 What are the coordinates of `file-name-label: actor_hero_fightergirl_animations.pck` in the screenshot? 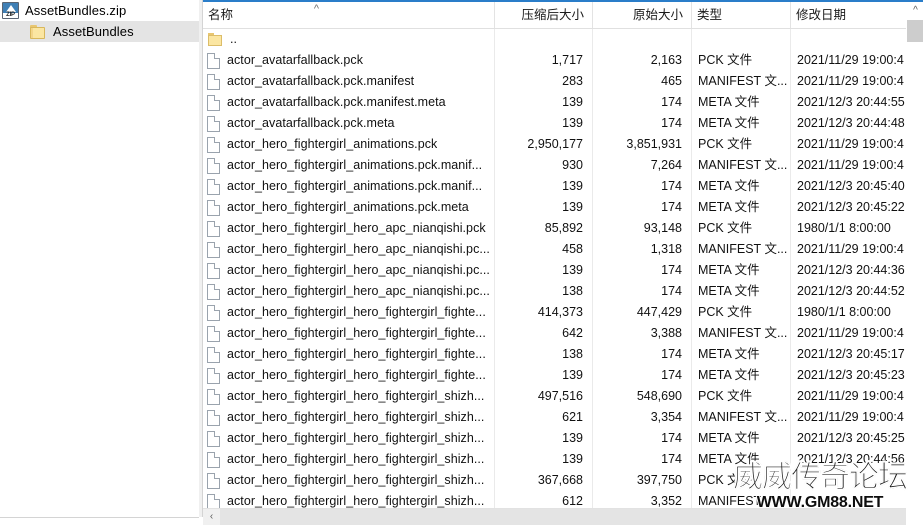 It's located at (332, 144).